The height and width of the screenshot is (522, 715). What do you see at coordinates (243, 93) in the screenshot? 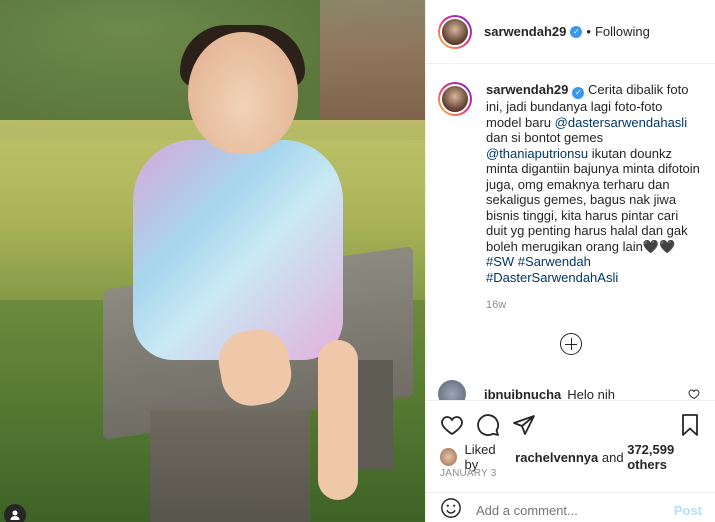
I see `child-face` at bounding box center [243, 93].